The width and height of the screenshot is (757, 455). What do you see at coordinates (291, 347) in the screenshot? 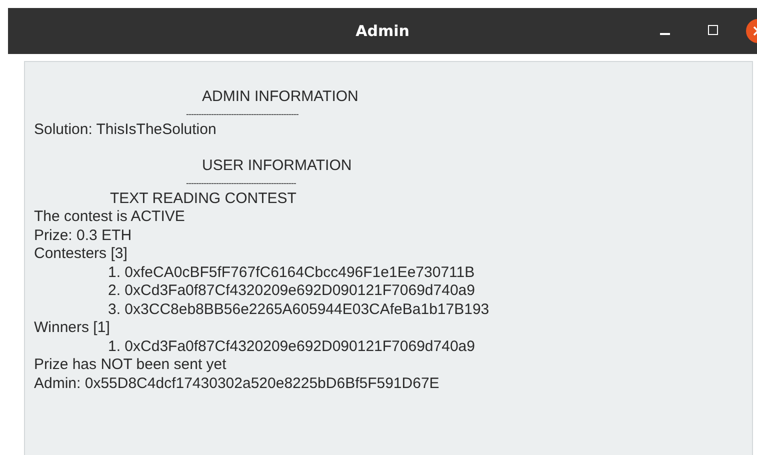
I see `address-item: 1. 0xCd3Fa0f87Cf4320209e692D090121F7069d740a9` at bounding box center [291, 347].